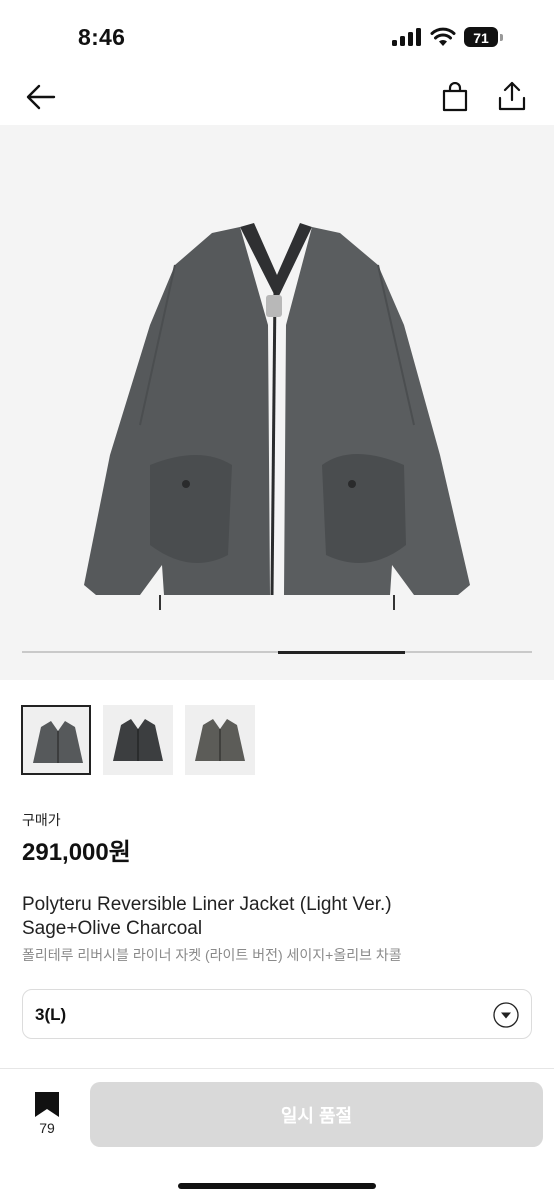 This screenshot has height=1200, width=554. I want to click on status-bar: 8:46 71, so click(277, 35).